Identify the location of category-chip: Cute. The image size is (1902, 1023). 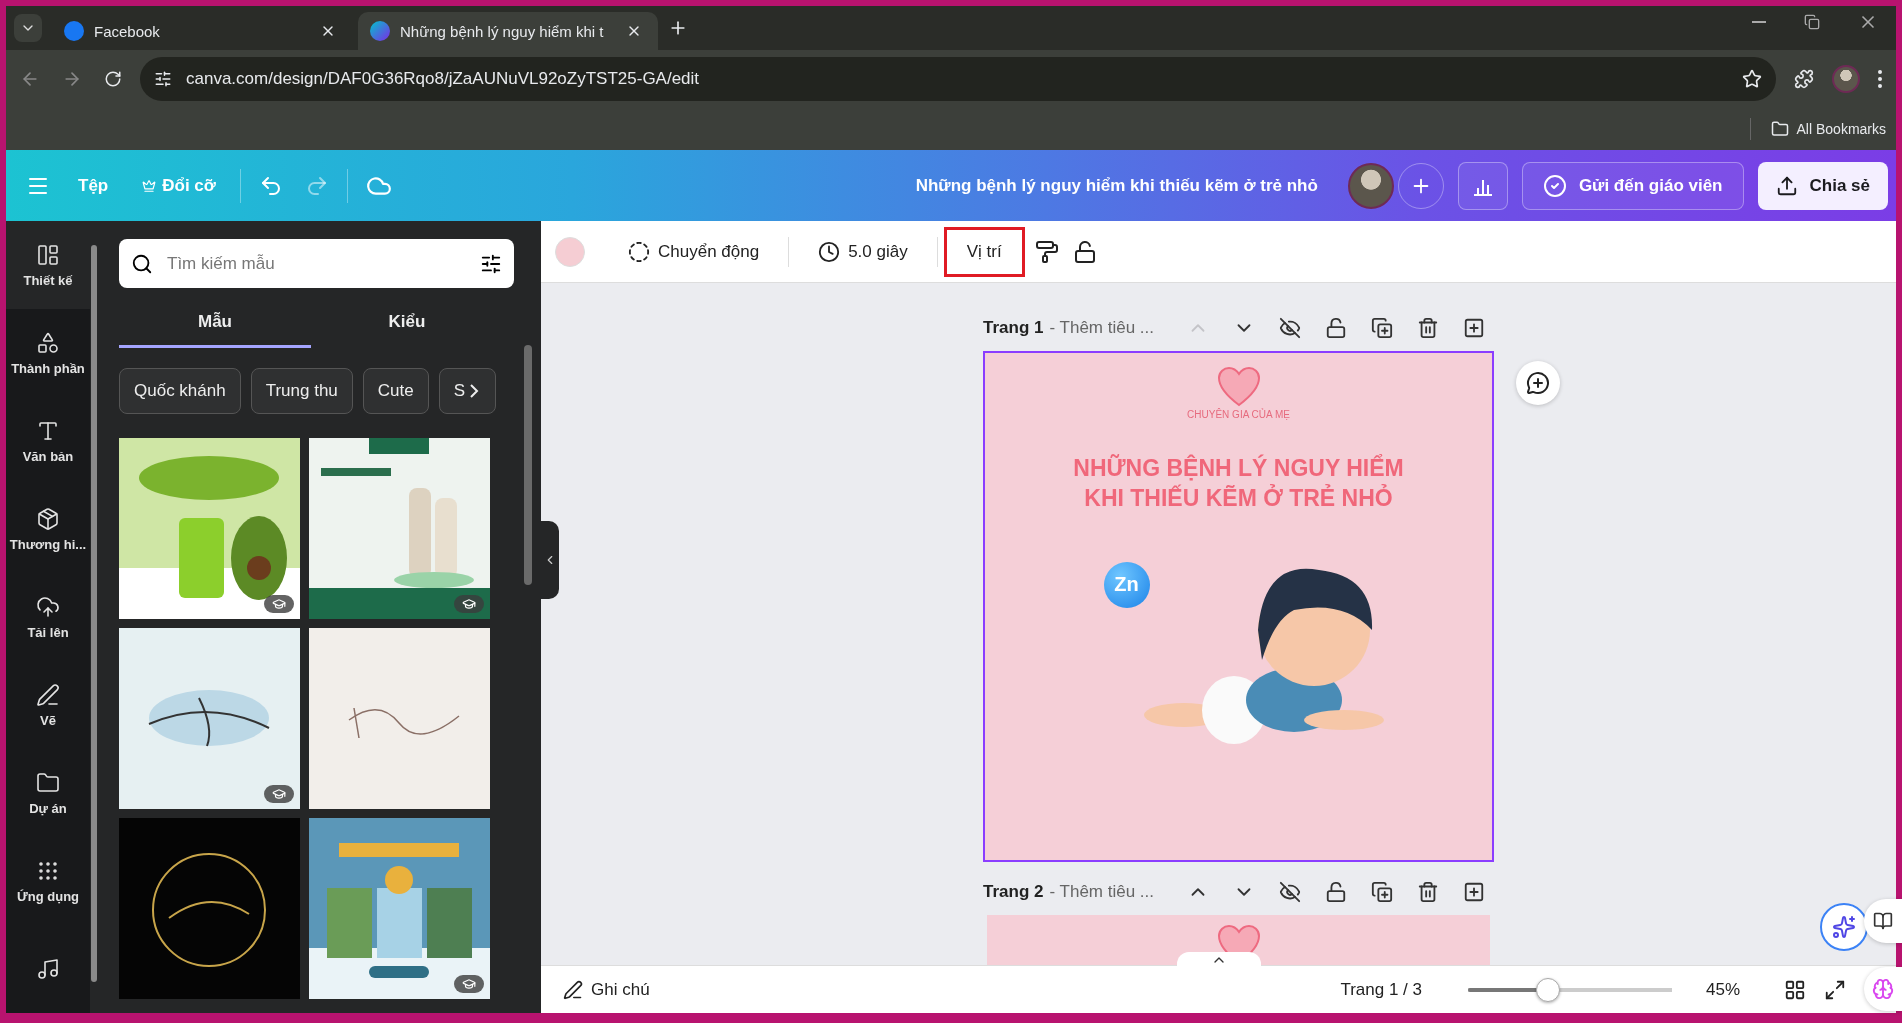
(395, 391).